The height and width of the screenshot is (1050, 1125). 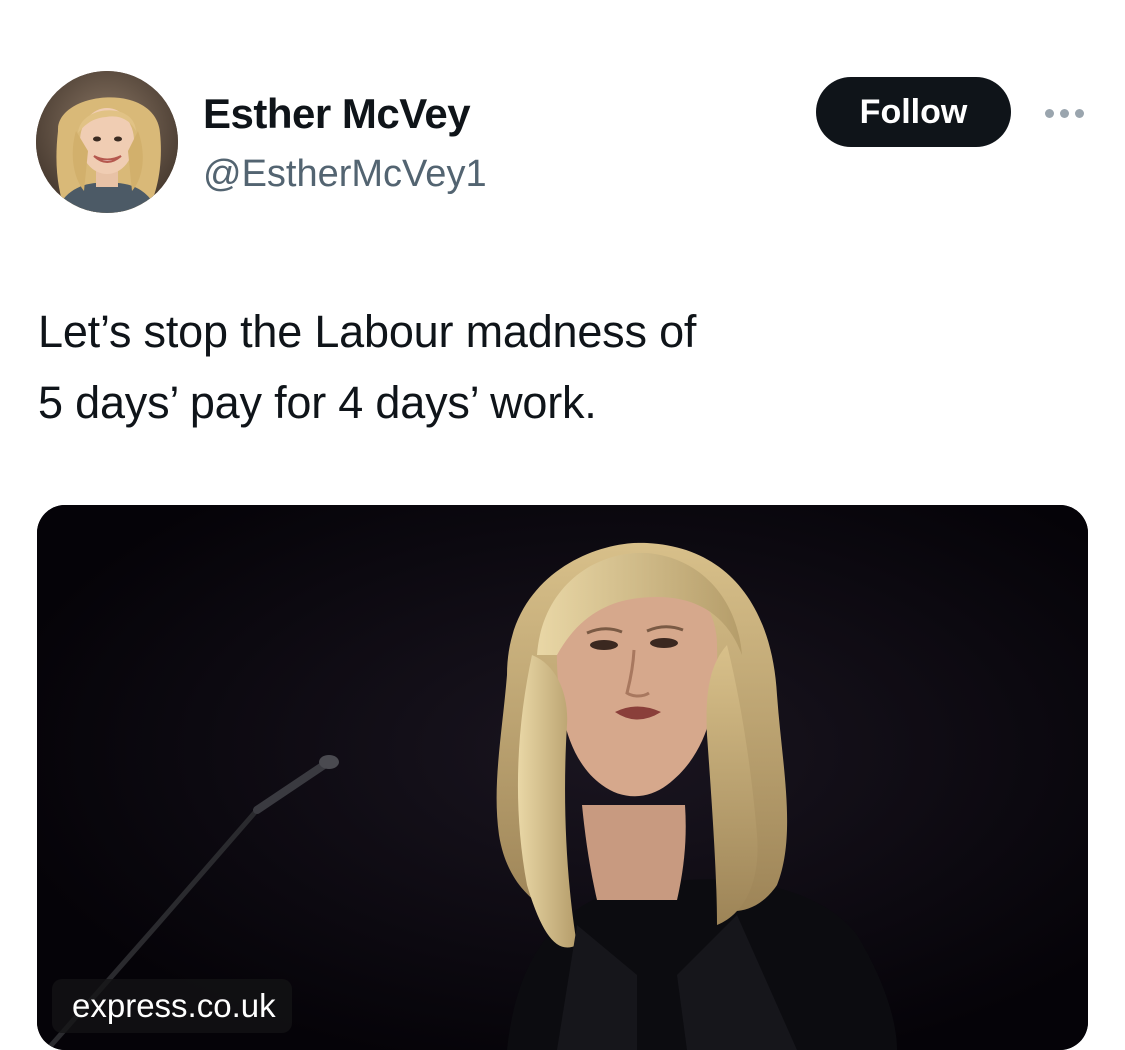 I want to click on avatar-photo, so click(x=107, y=142).